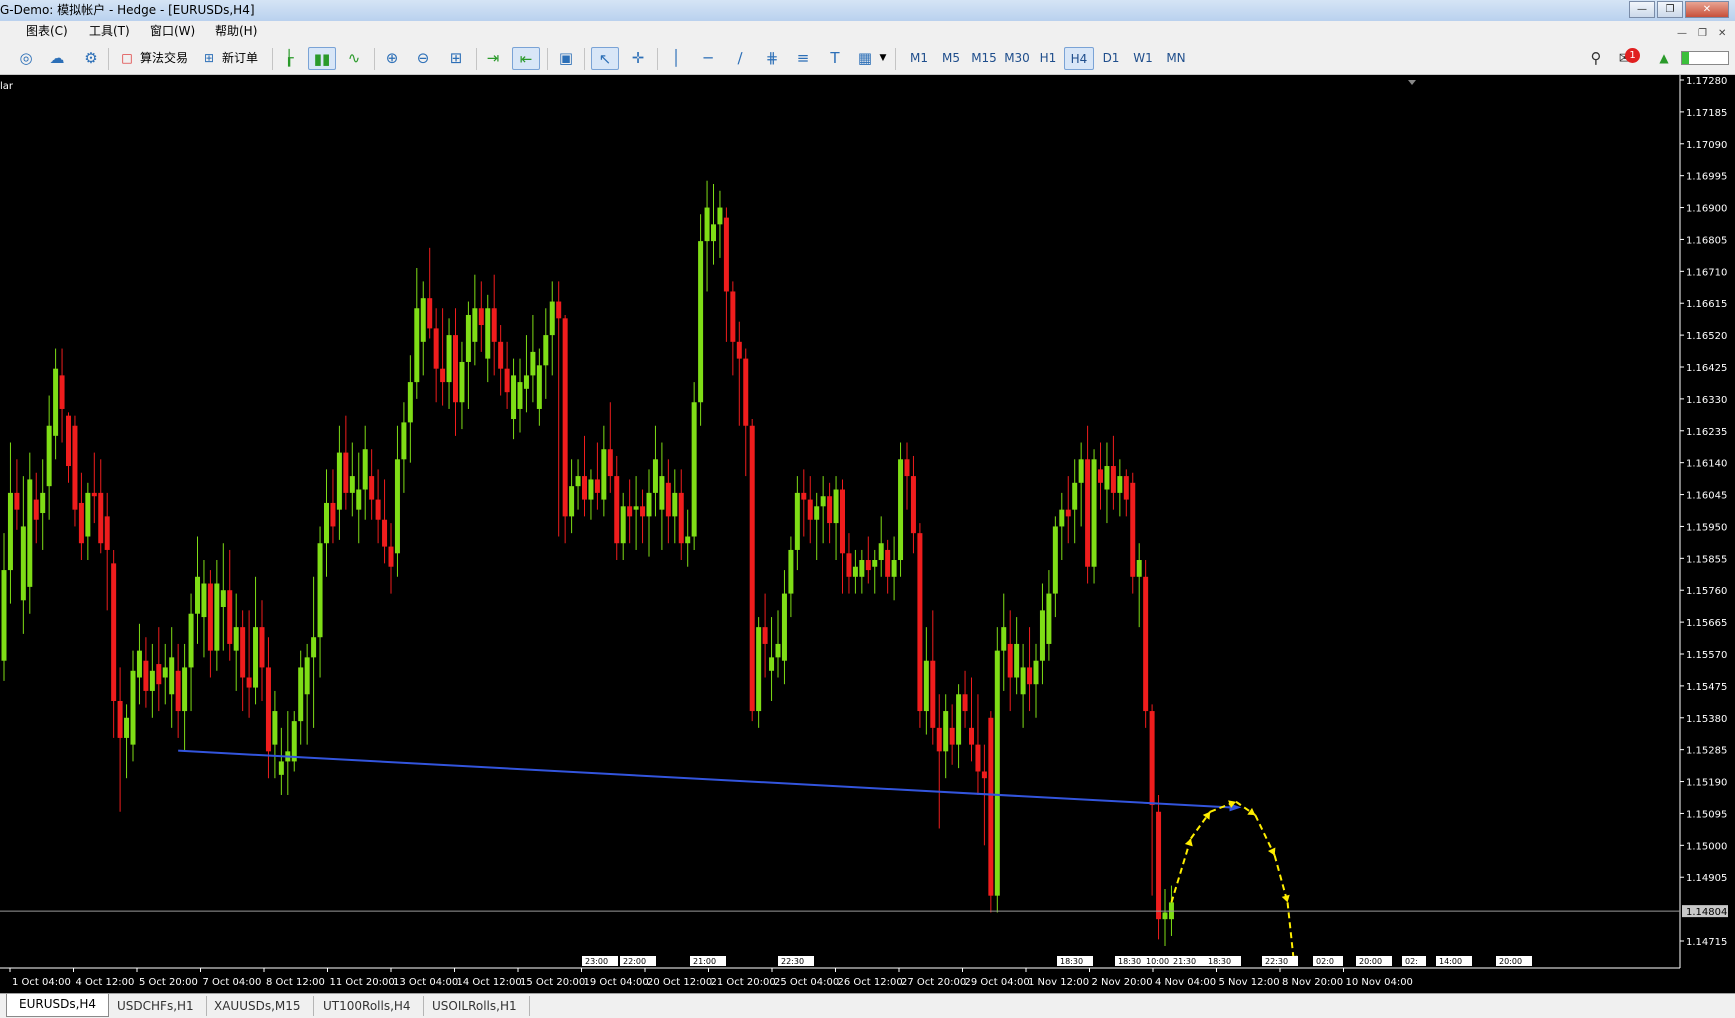 Image resolution: width=1735 pixels, height=1018 pixels. Describe the element at coordinates (1670, 9) in the screenshot. I see `restore-button: ❐` at that location.